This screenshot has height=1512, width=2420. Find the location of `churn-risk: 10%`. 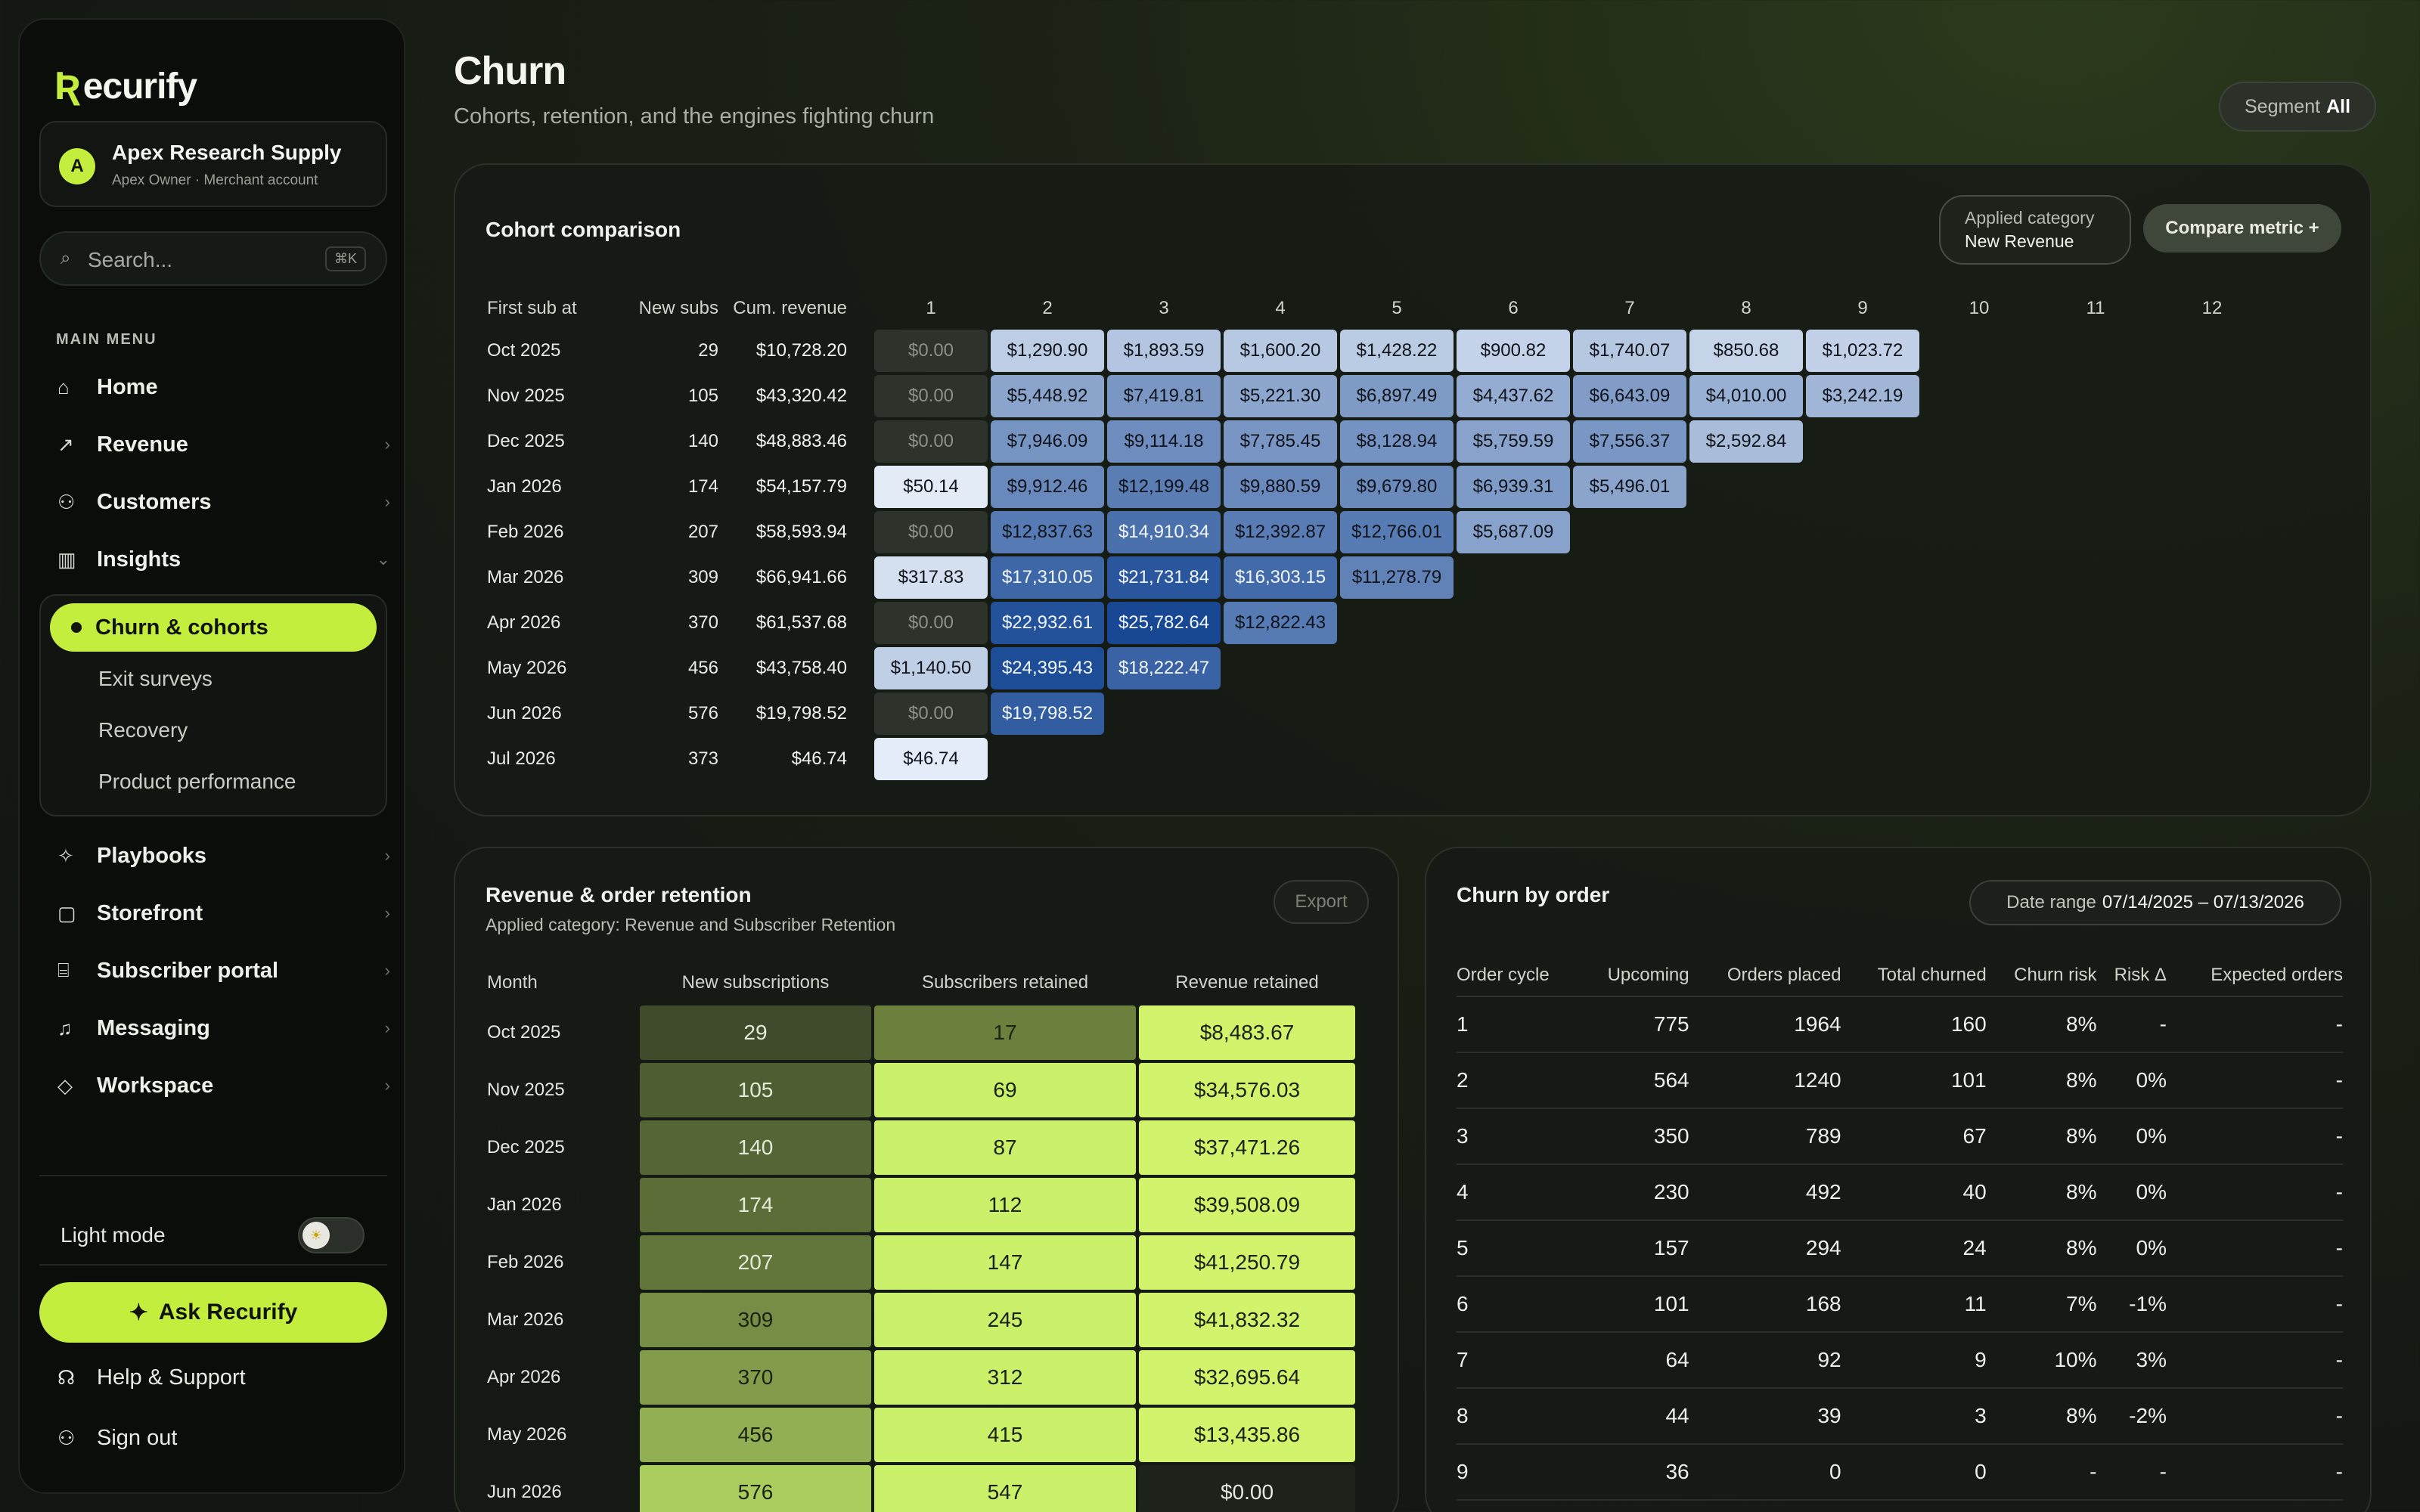

churn-risk: 10% is located at coordinates (2041, 1360).